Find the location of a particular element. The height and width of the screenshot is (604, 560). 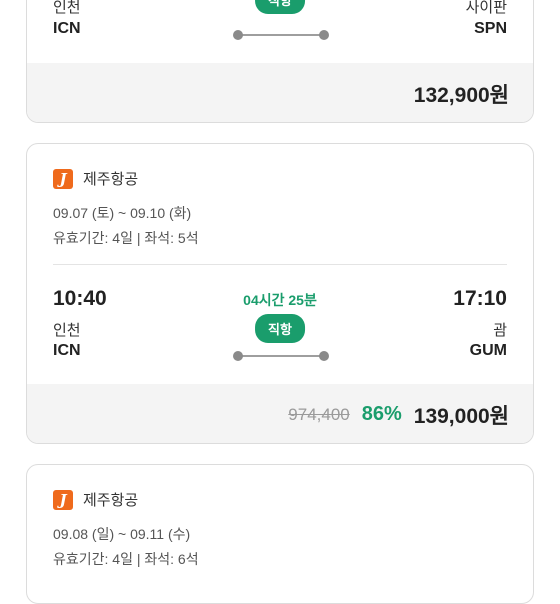

travel-dates: 09.08 (일) ~ 09.11 (수) is located at coordinates (122, 534).